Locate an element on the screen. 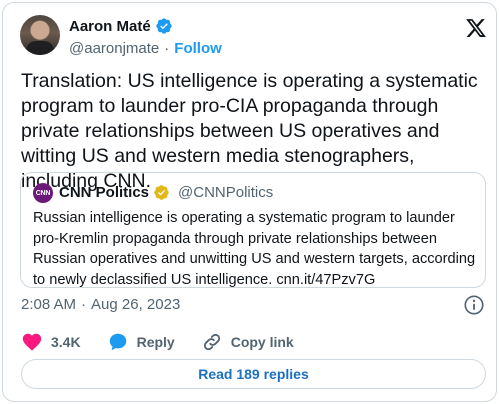 The height and width of the screenshot is (404, 499). author-name-row: Aaron Maté is located at coordinates (121, 26).